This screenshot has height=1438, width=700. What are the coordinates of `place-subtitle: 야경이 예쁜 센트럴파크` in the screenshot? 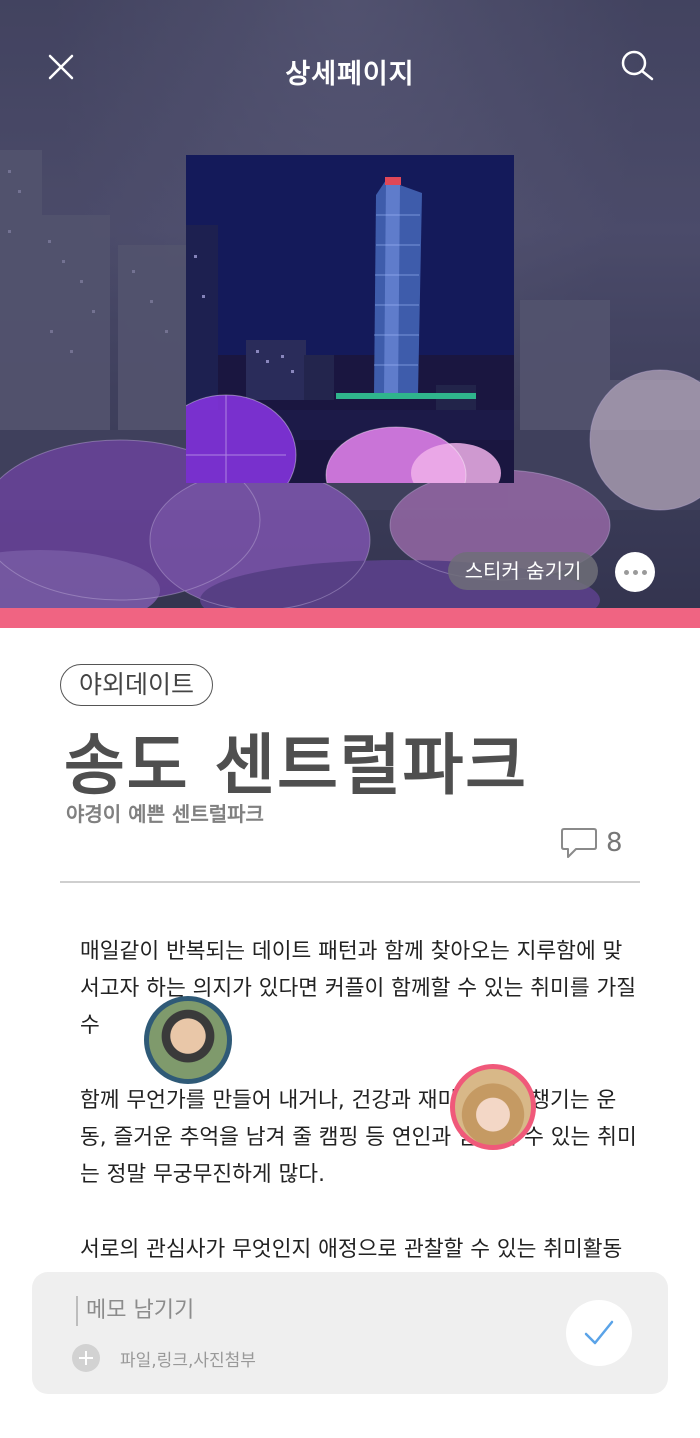 It's located at (165, 814).